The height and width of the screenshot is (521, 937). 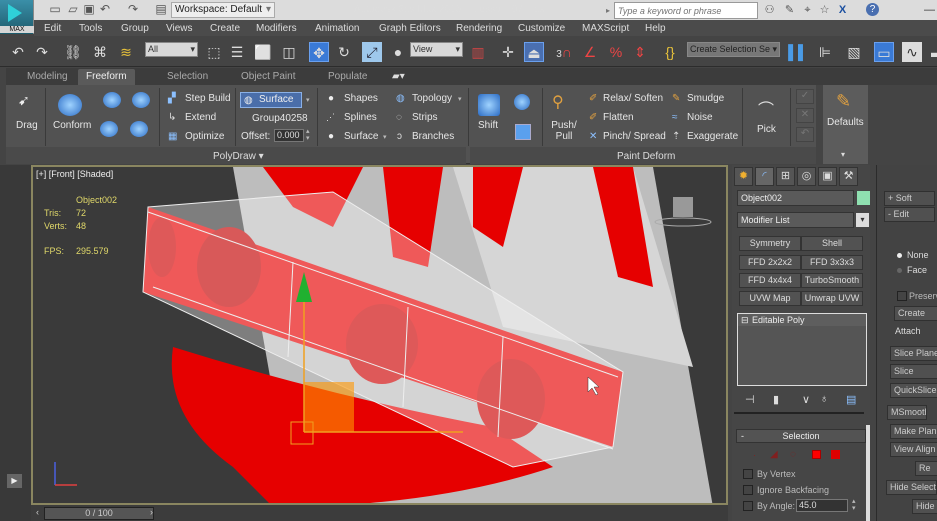 I want to click on menu-edit: Edit, so click(x=52, y=28).